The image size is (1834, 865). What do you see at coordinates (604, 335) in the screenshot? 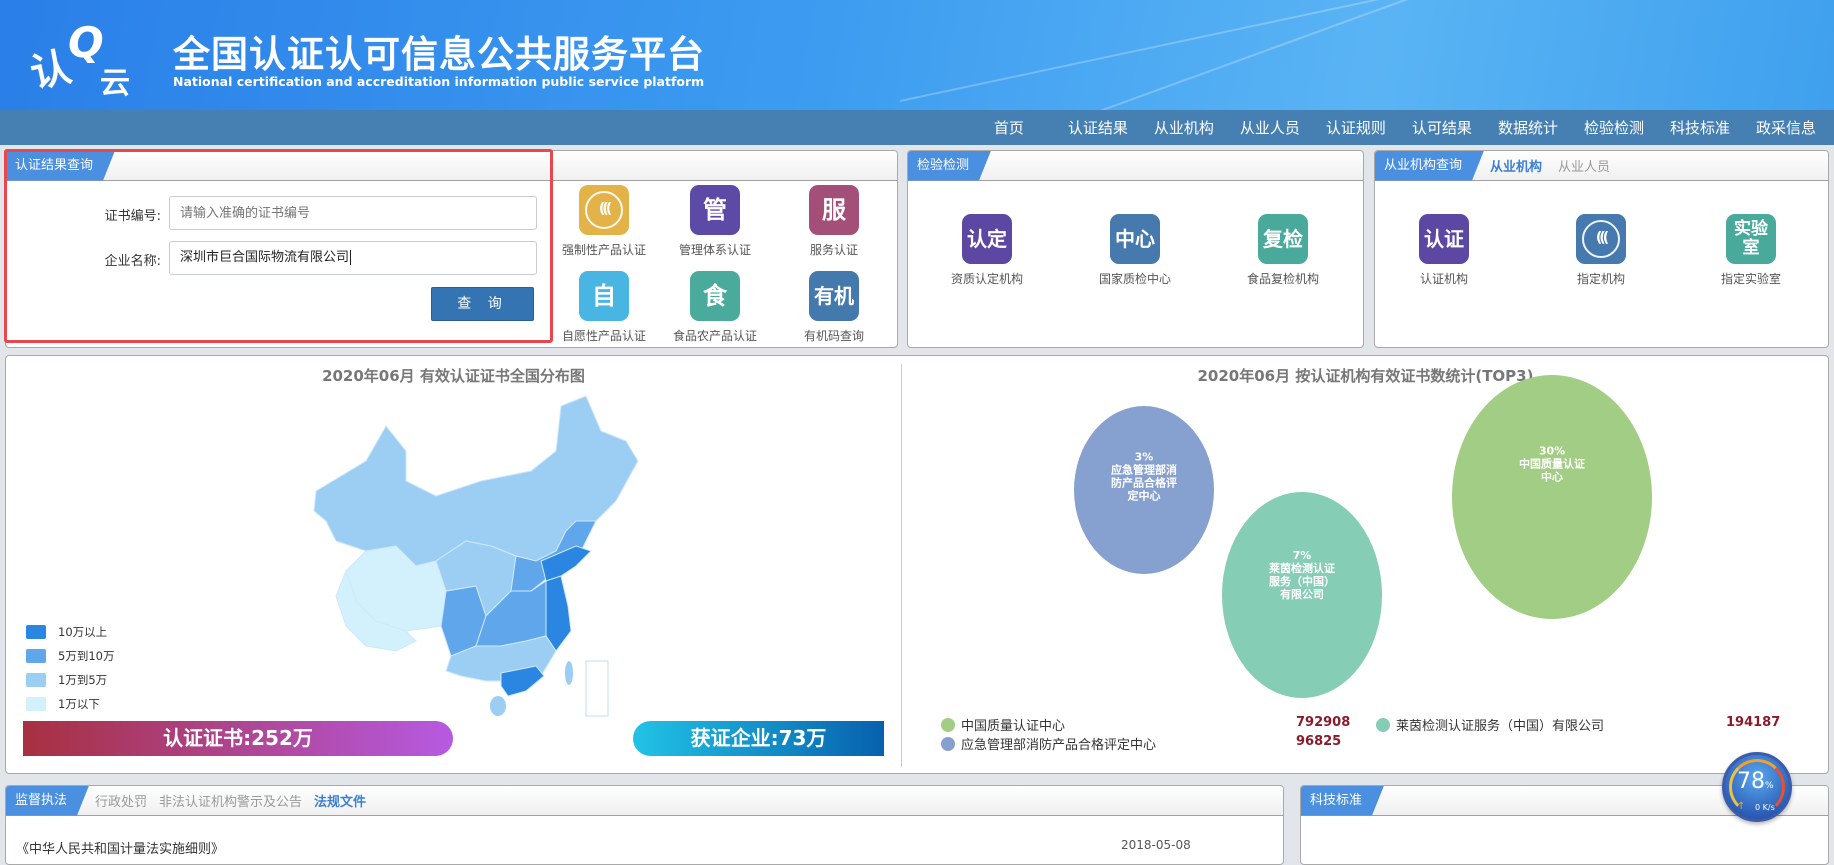
I see `icon-label: 自愿性产品认证` at bounding box center [604, 335].